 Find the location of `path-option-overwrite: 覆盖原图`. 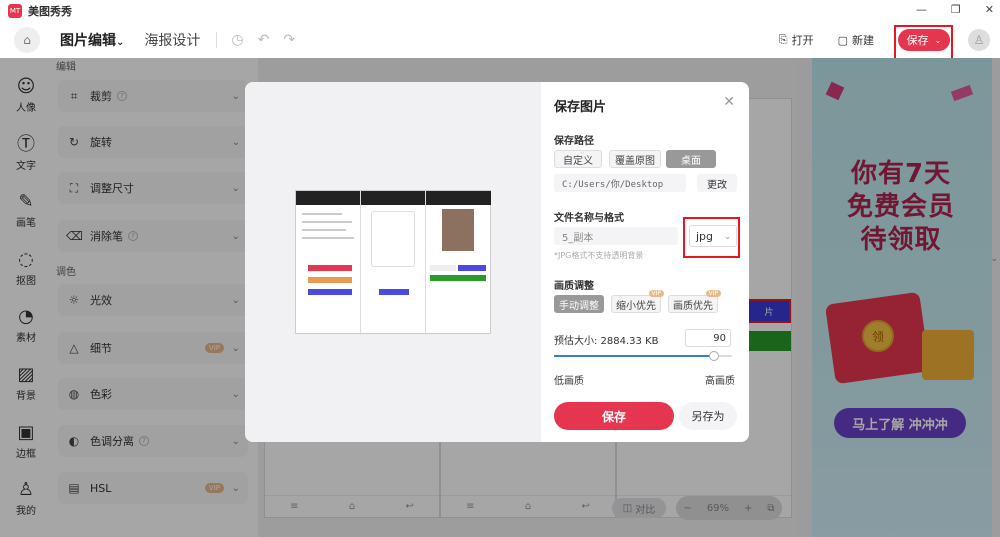

path-option-overwrite: 覆盖原图 is located at coordinates (635, 159).